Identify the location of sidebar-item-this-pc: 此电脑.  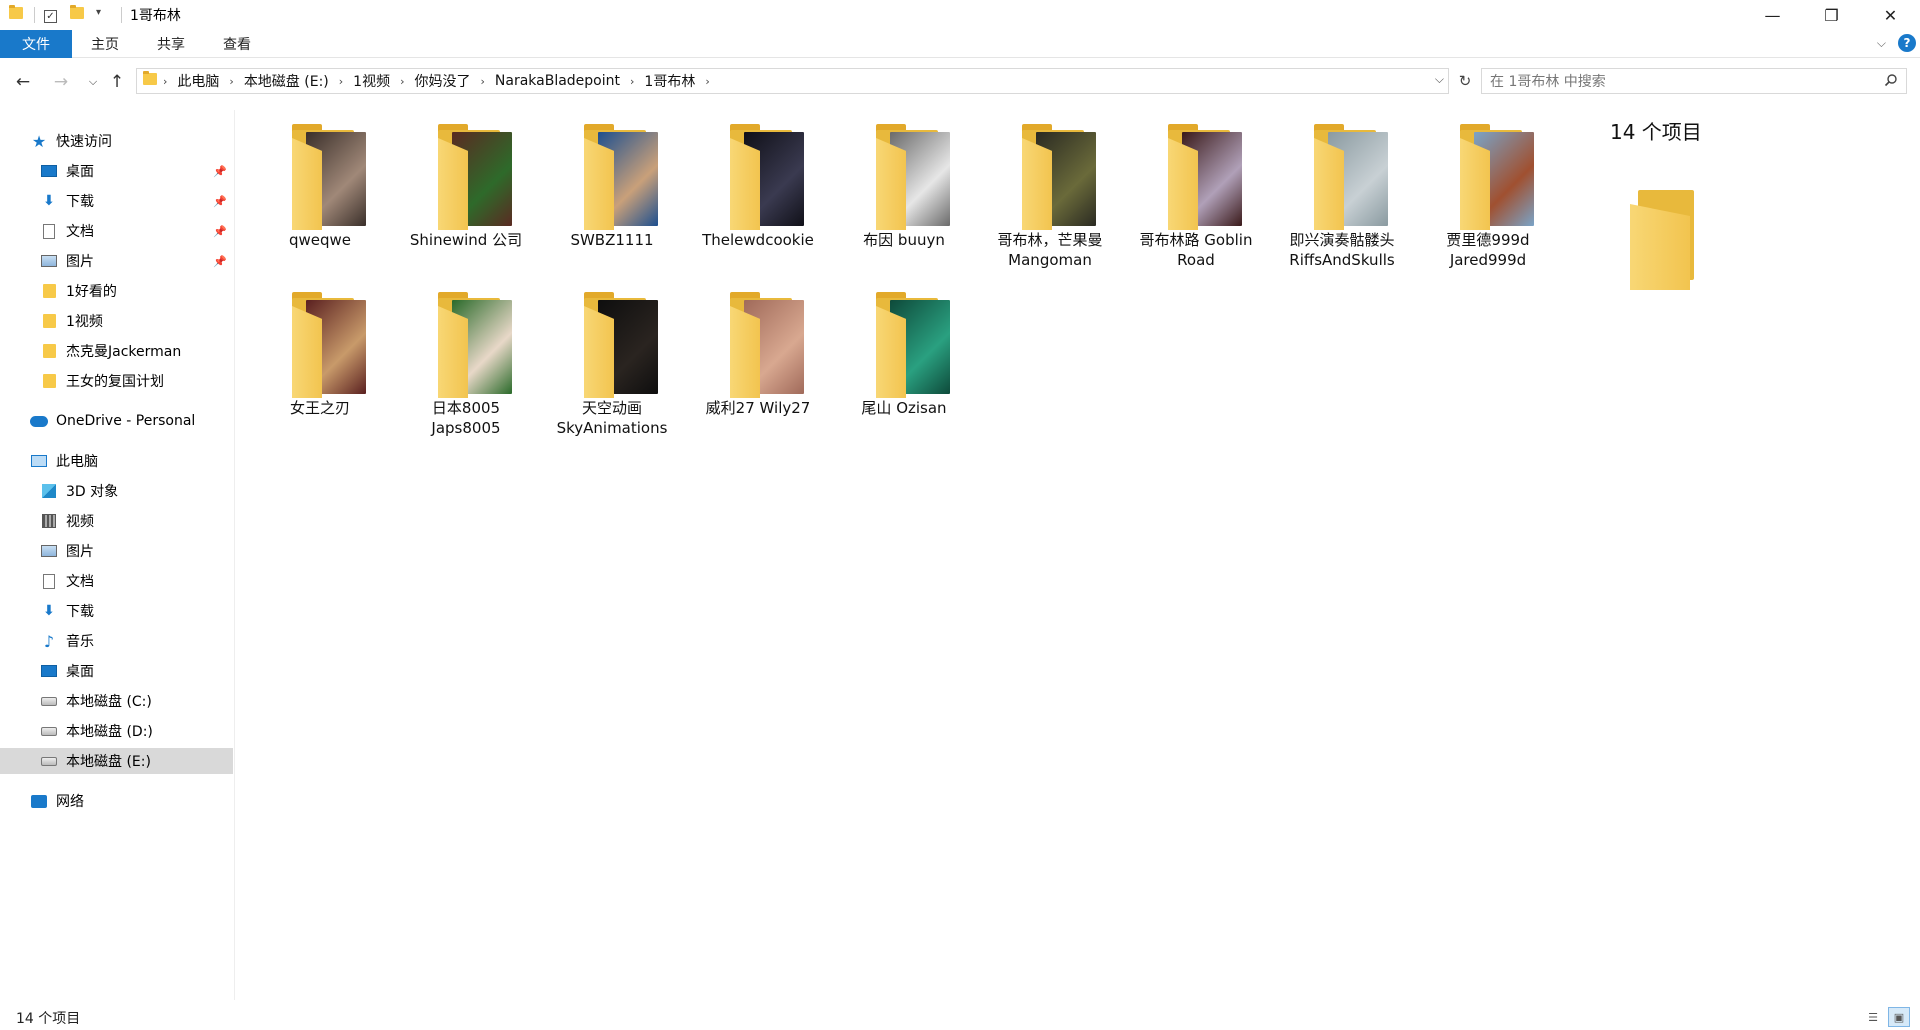
(116, 461).